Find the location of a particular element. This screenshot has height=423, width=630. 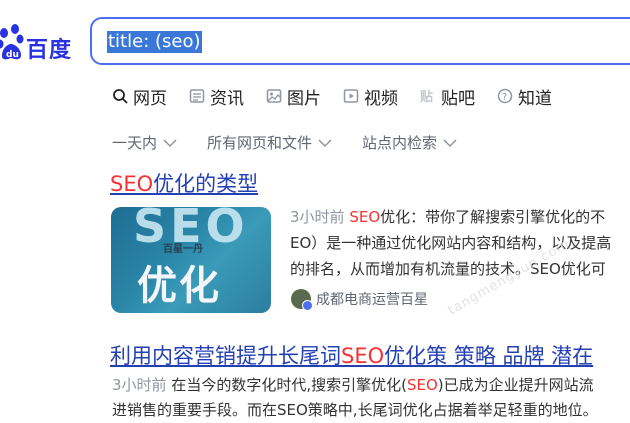

svg-text: 贴 is located at coordinates (426, 96).